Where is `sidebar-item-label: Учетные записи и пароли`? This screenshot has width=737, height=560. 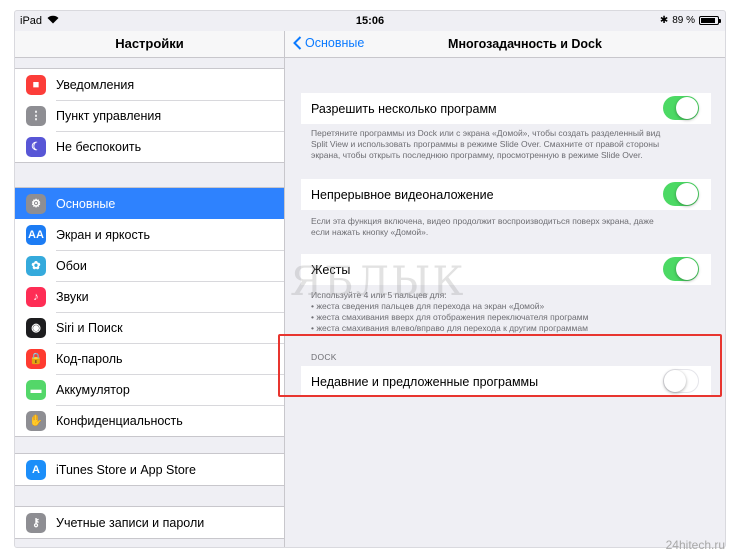
sidebar-item-label: Учетные записи и пароли is located at coordinates (130, 522).